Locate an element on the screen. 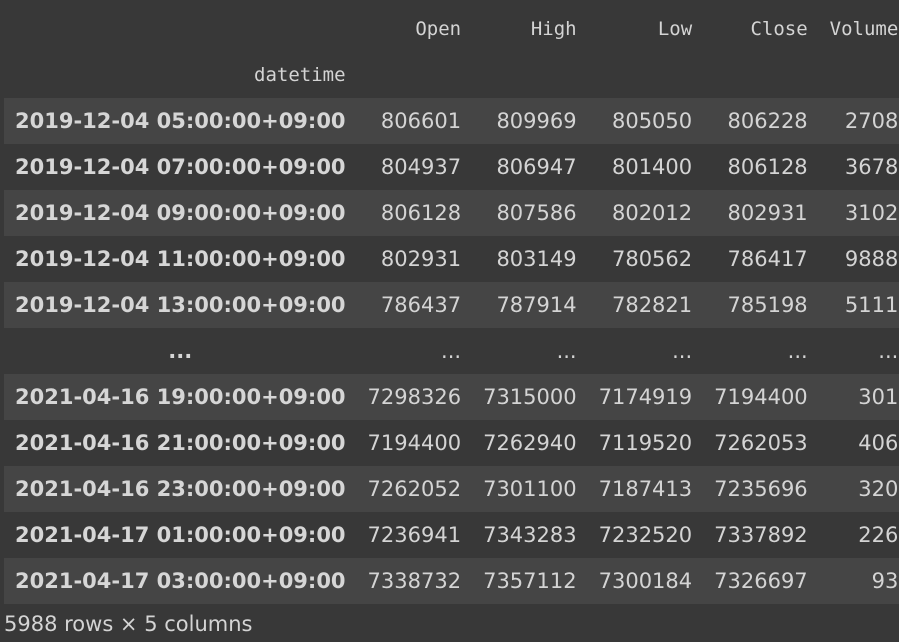  cell-open: 786437 is located at coordinates (421, 305).